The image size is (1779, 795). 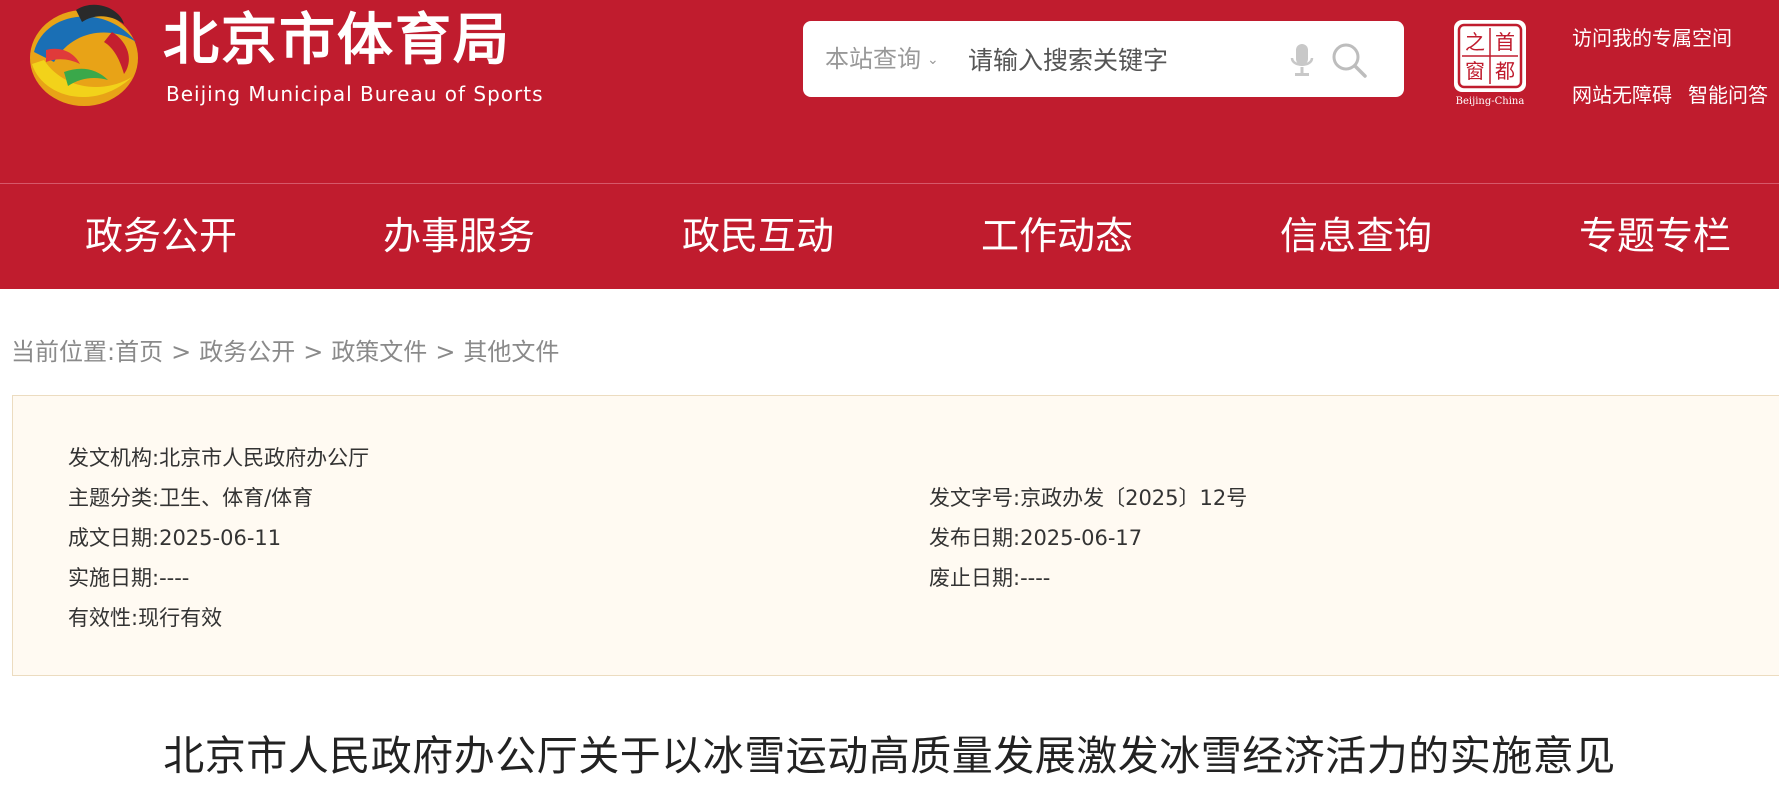 I want to click on breadcrumb: 当前位置:首页 > 政务公开 > 政策文件 > 其他文件, so click(x=285, y=349).